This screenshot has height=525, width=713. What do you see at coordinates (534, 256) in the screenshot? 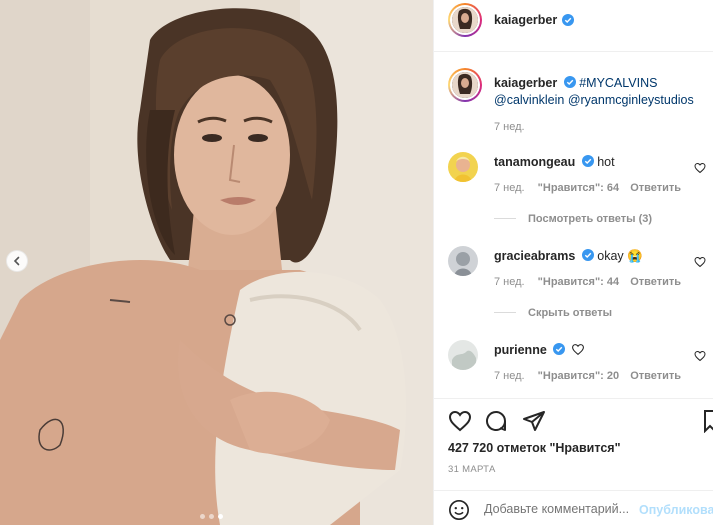
I see `comment-username: gracieabrams` at bounding box center [534, 256].